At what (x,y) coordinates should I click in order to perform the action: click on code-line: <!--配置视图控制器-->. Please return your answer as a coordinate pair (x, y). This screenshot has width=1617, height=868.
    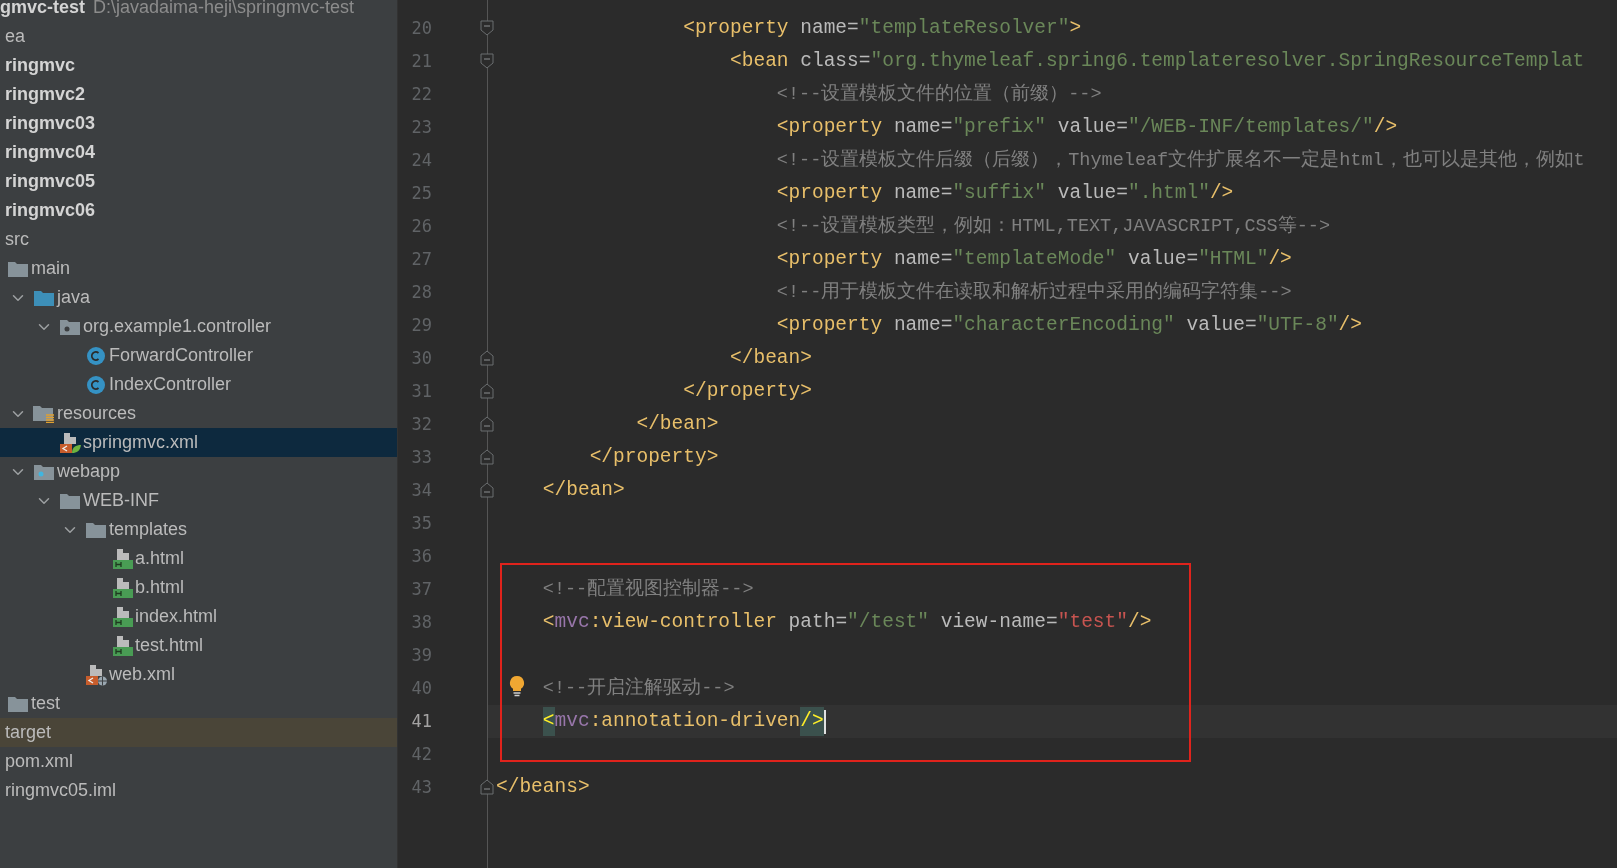
    Looking at the image, I should click on (648, 589).